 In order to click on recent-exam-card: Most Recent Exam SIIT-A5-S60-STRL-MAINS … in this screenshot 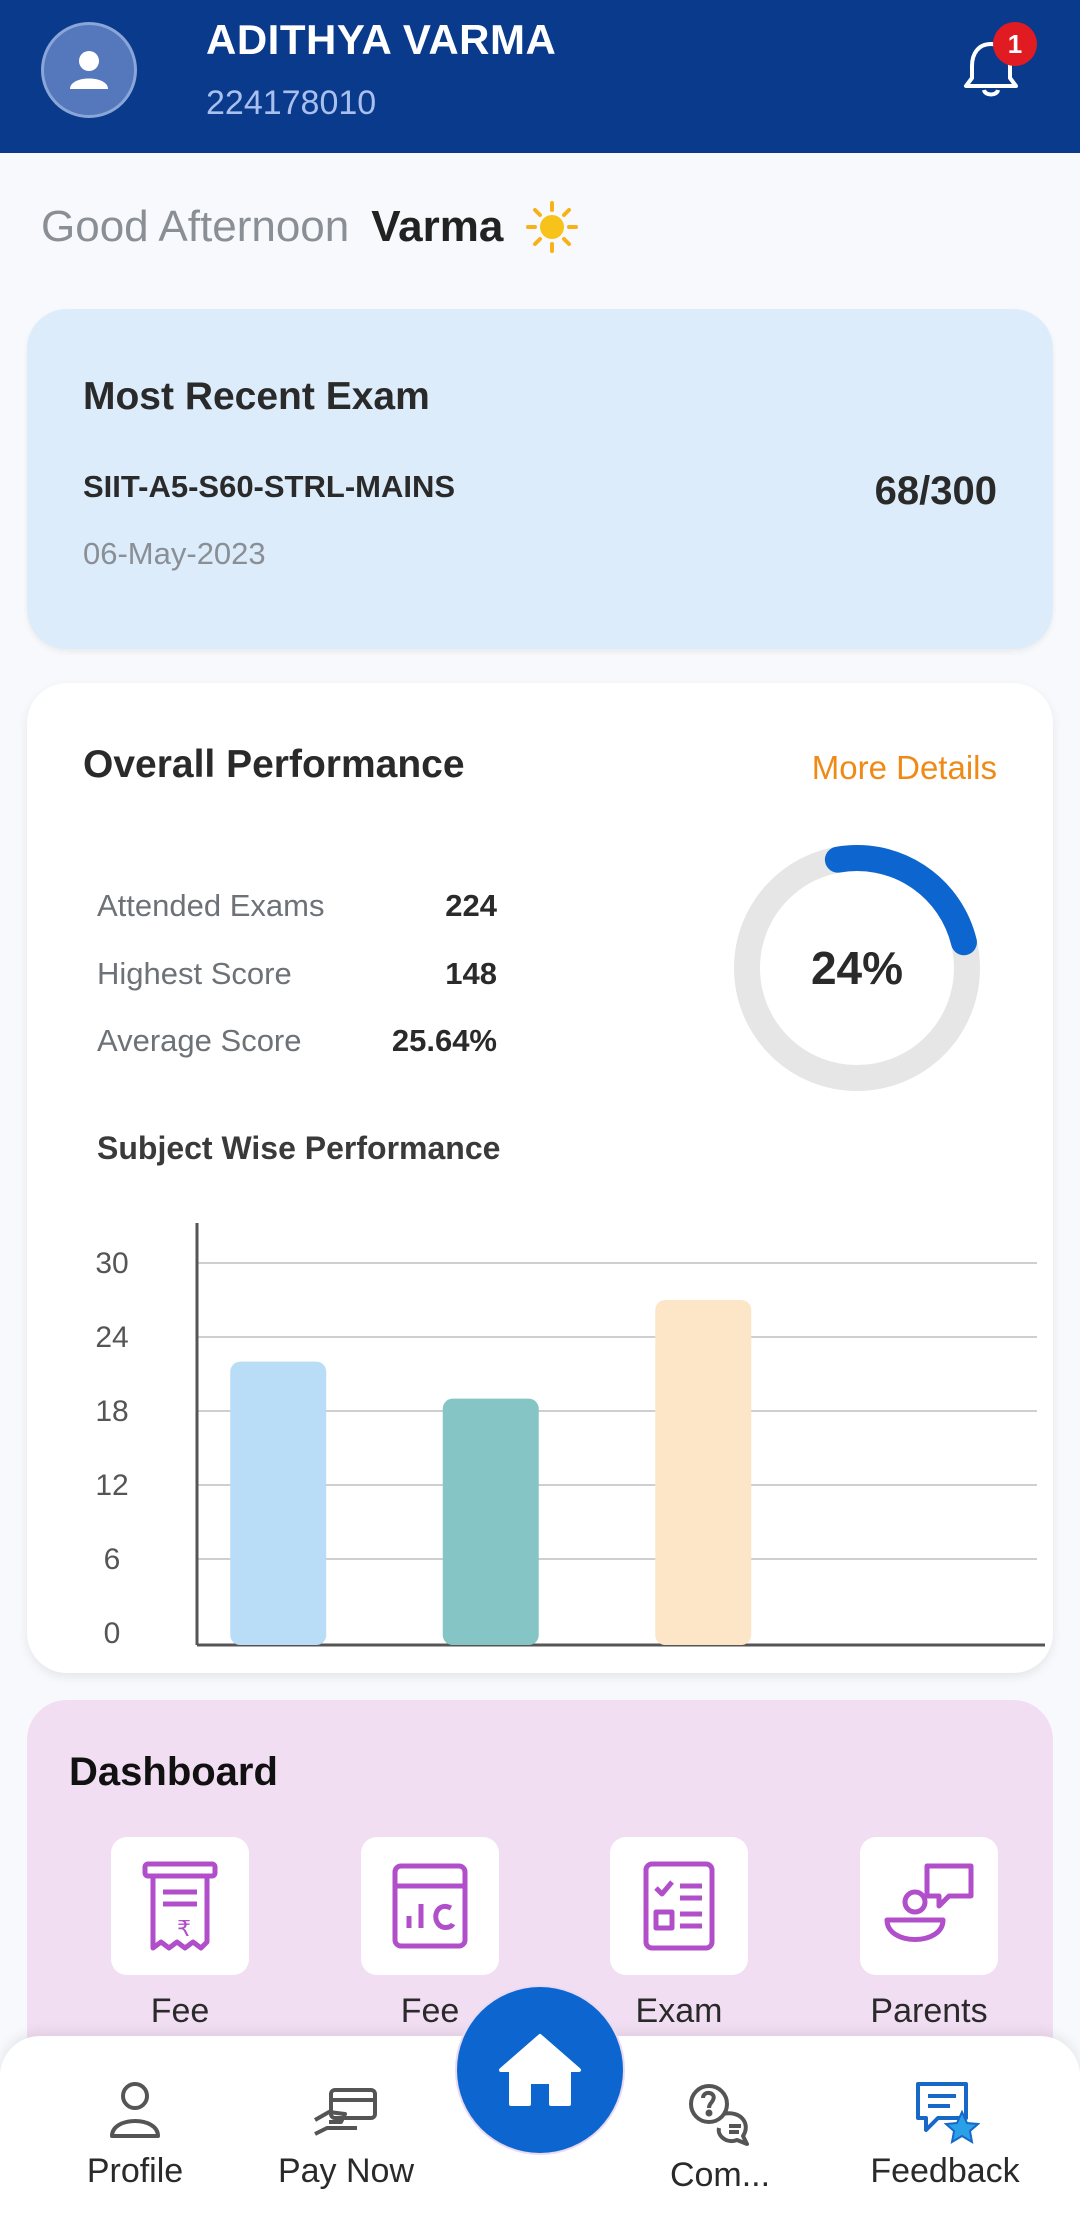, I will do `click(540, 479)`.